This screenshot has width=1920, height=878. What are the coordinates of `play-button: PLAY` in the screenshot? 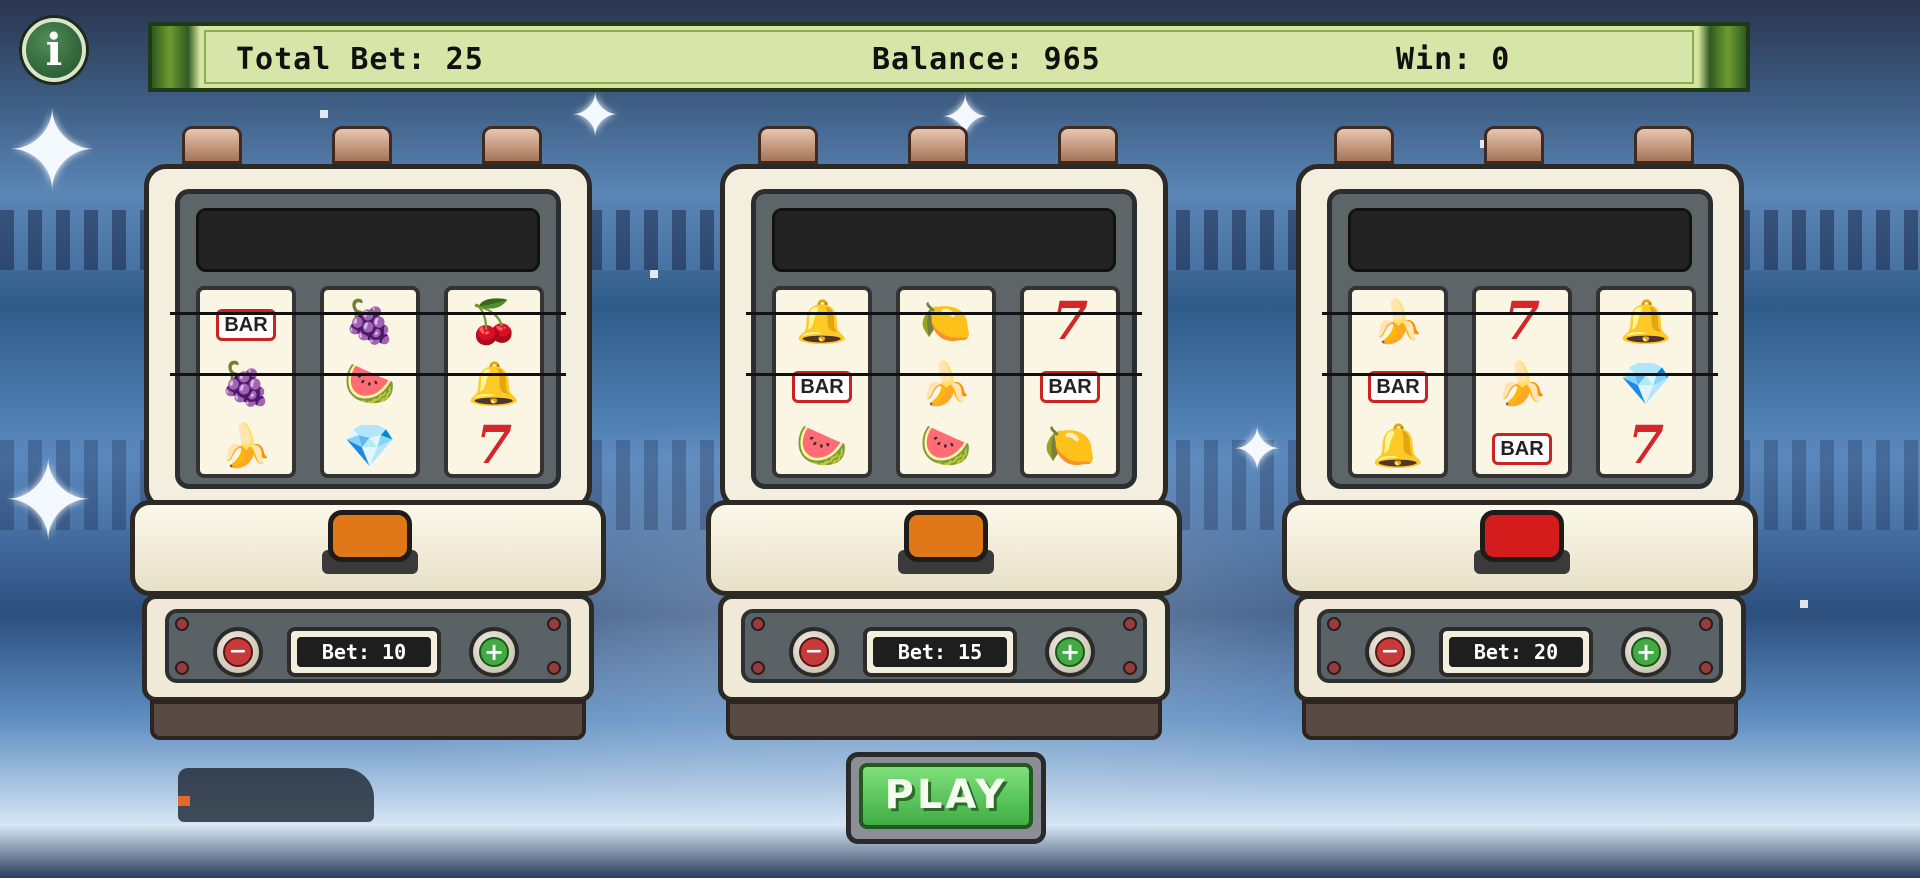 It's located at (946, 798).